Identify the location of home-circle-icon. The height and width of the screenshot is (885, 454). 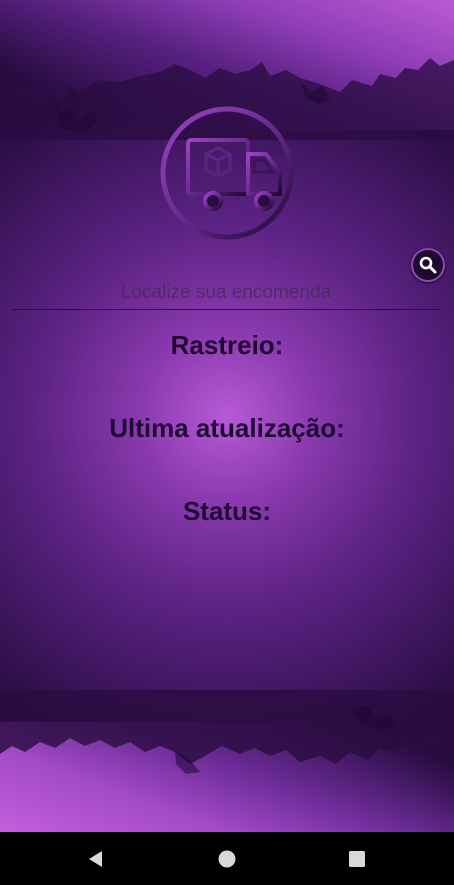
(227, 859).